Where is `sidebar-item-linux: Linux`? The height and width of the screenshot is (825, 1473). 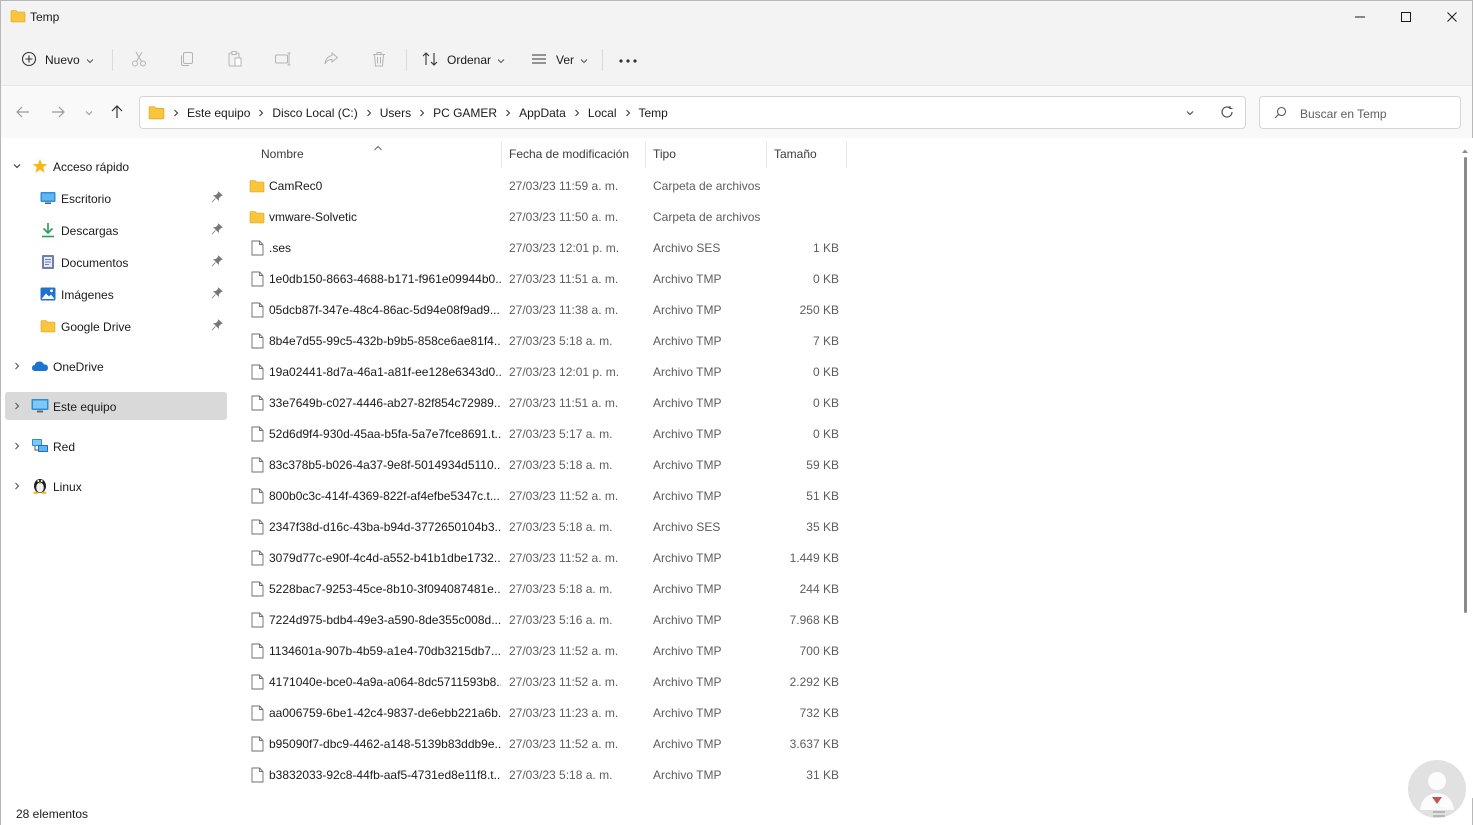
sidebar-item-linux: Linux is located at coordinates (116, 486).